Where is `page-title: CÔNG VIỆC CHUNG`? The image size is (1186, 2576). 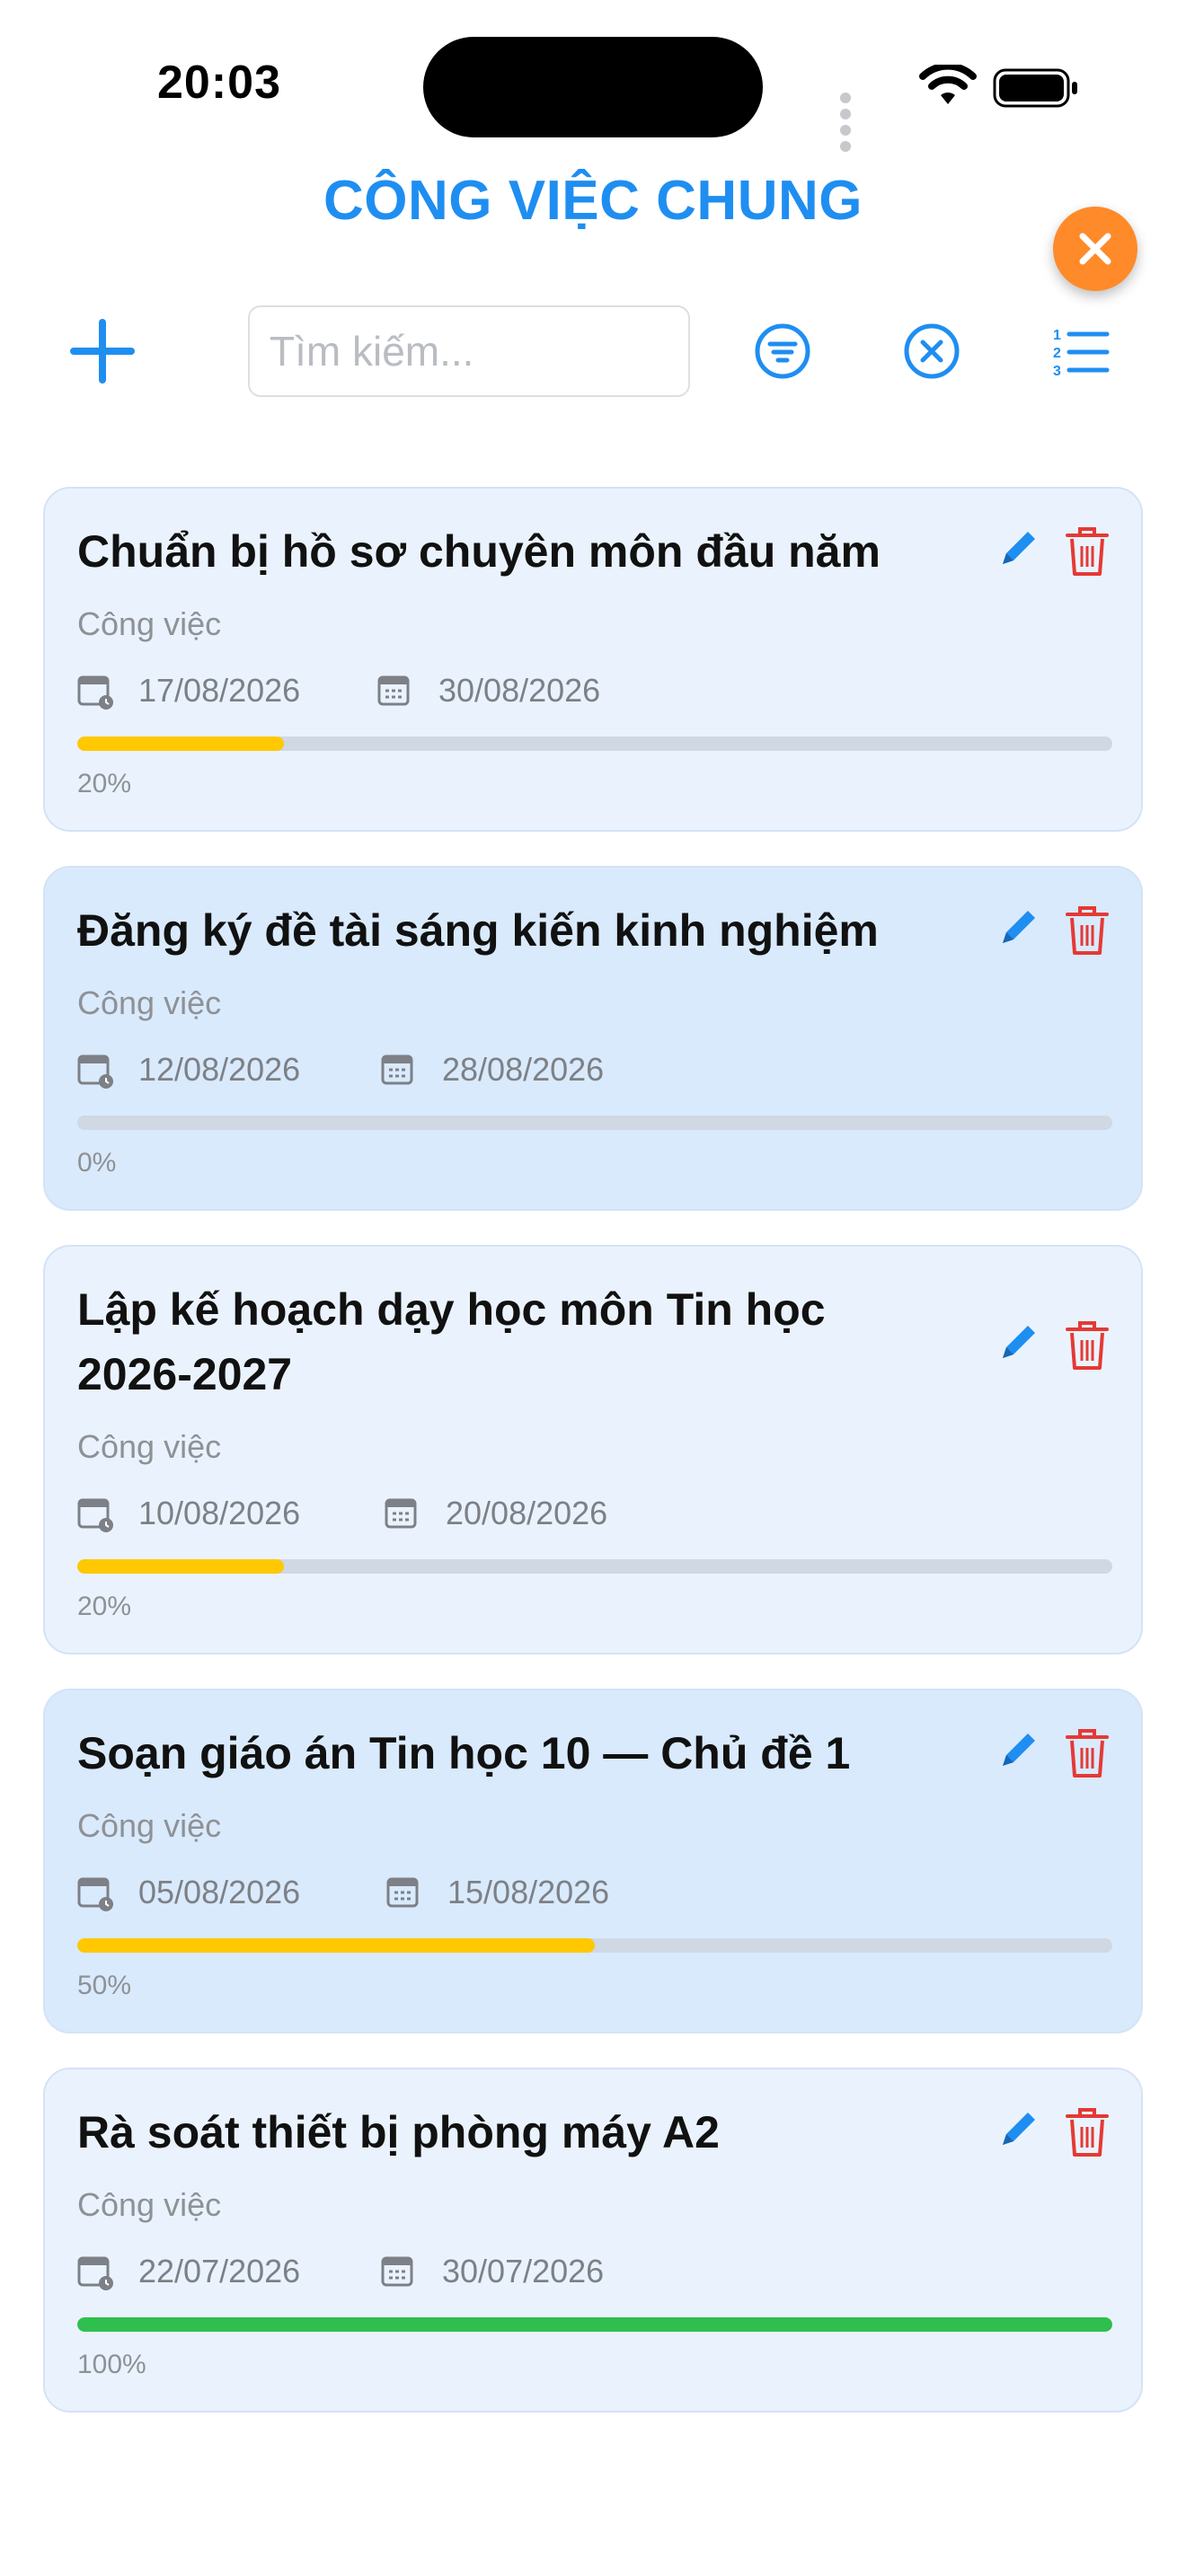
page-title: CÔNG VIỆC CHUNG is located at coordinates (593, 201).